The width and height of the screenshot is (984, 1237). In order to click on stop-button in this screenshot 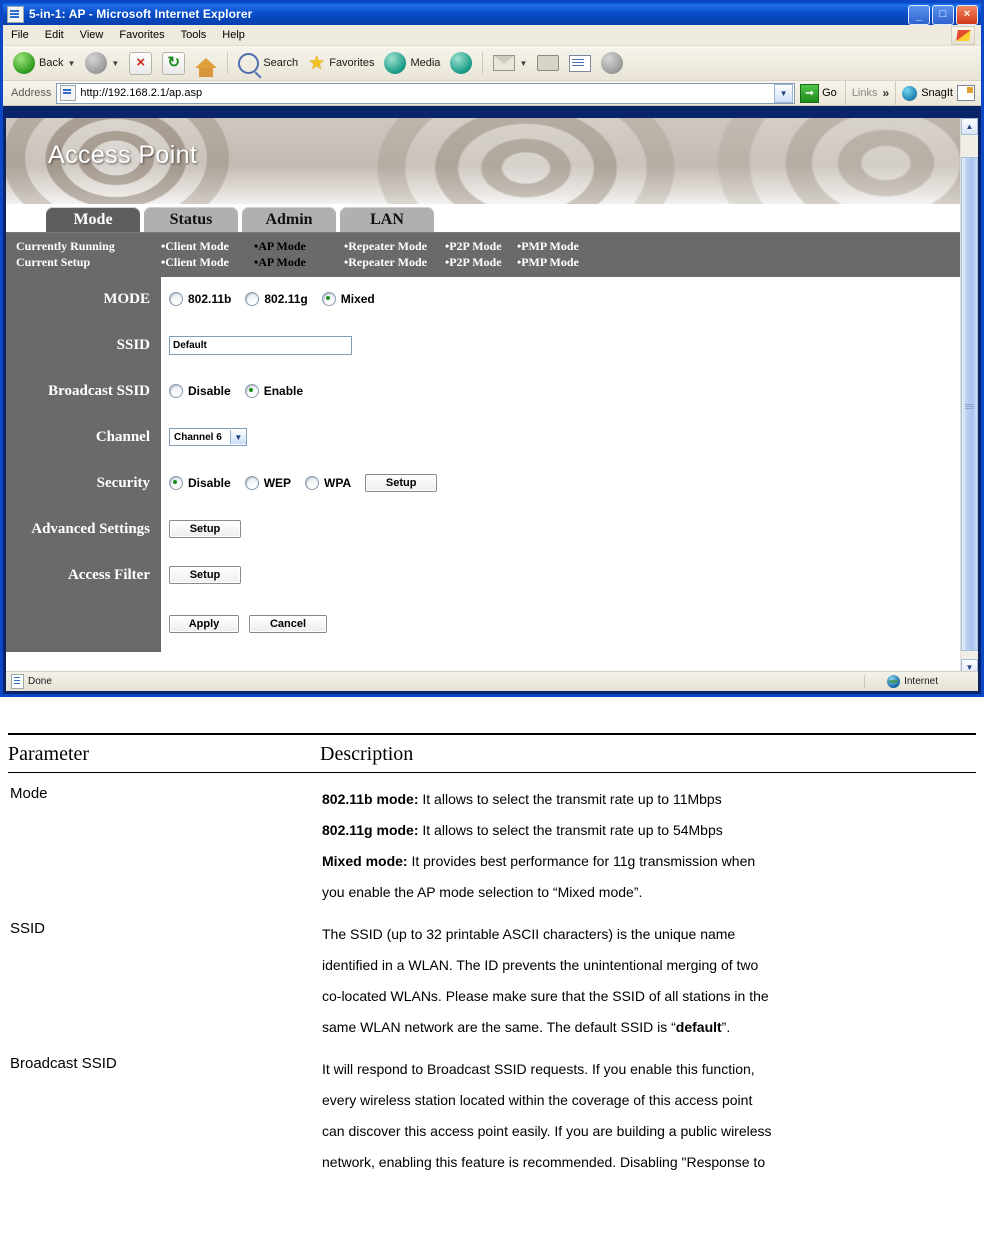, I will do `click(140, 63)`.